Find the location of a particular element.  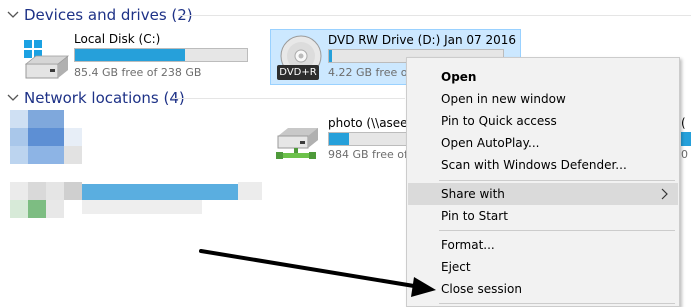

menu-item-label: Pin to Quick access is located at coordinates (499, 121).